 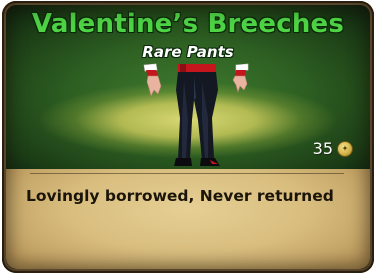 What do you see at coordinates (322, 148) in the screenshot?
I see `price-value: 35` at bounding box center [322, 148].